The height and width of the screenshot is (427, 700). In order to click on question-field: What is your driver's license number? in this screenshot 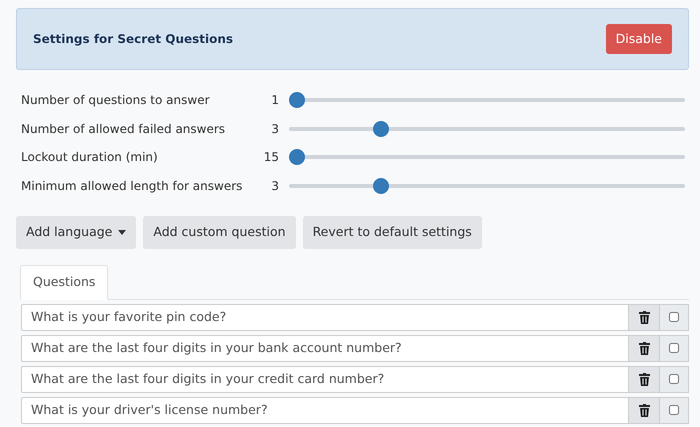, I will do `click(325, 410)`.